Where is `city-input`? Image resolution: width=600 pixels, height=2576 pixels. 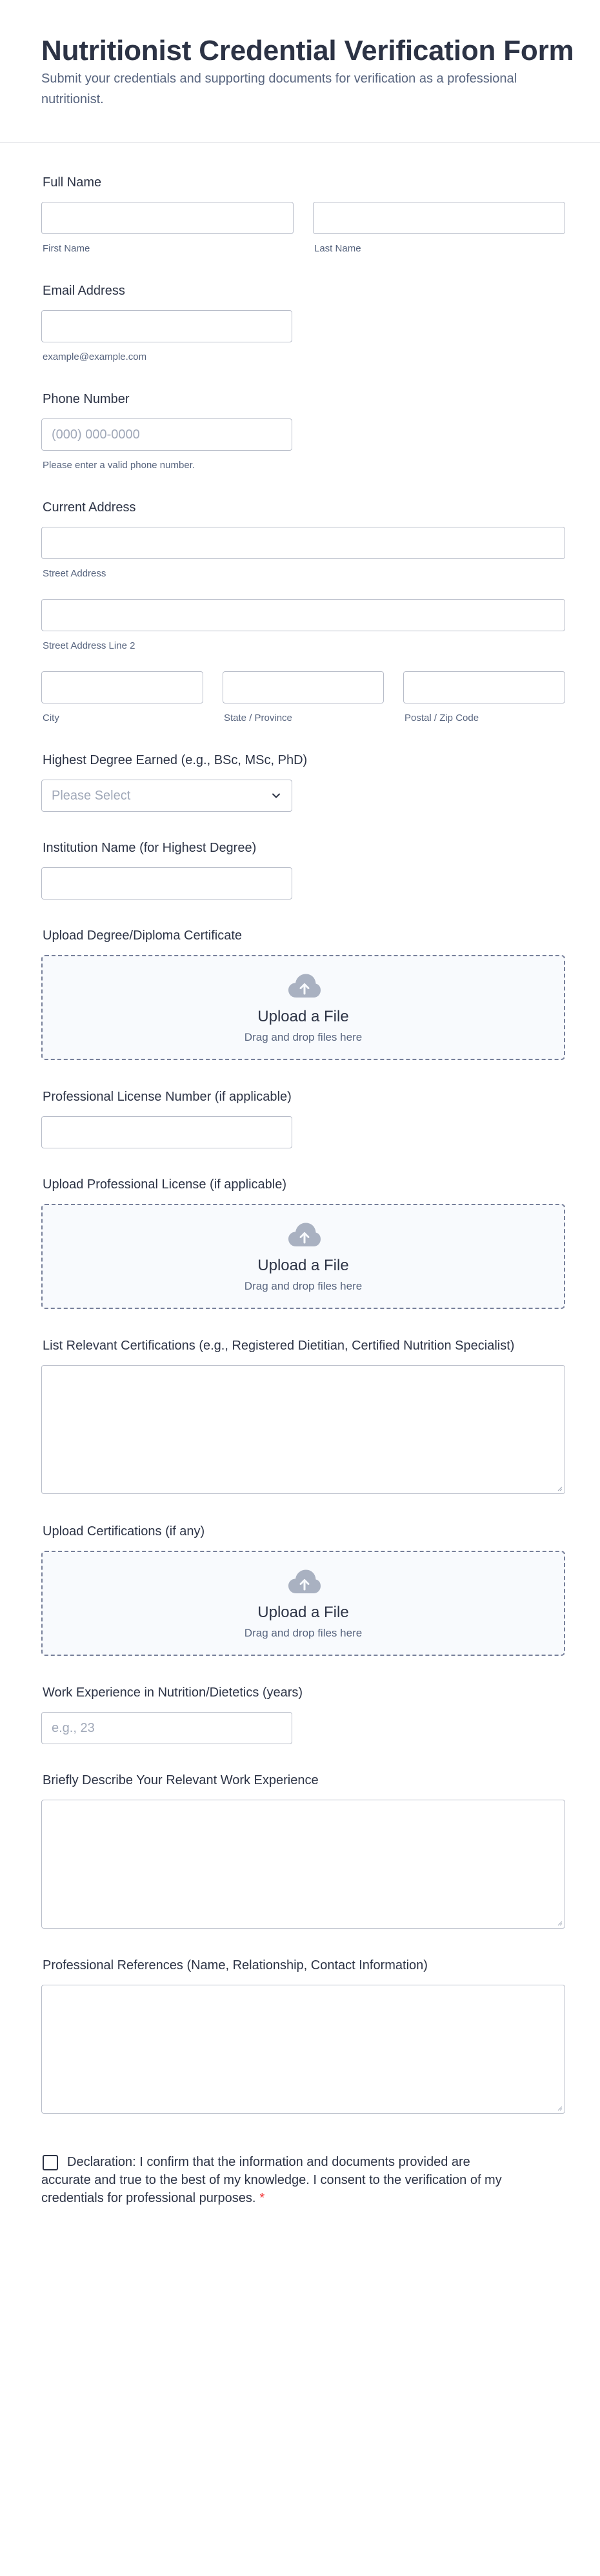
city-input is located at coordinates (122, 687).